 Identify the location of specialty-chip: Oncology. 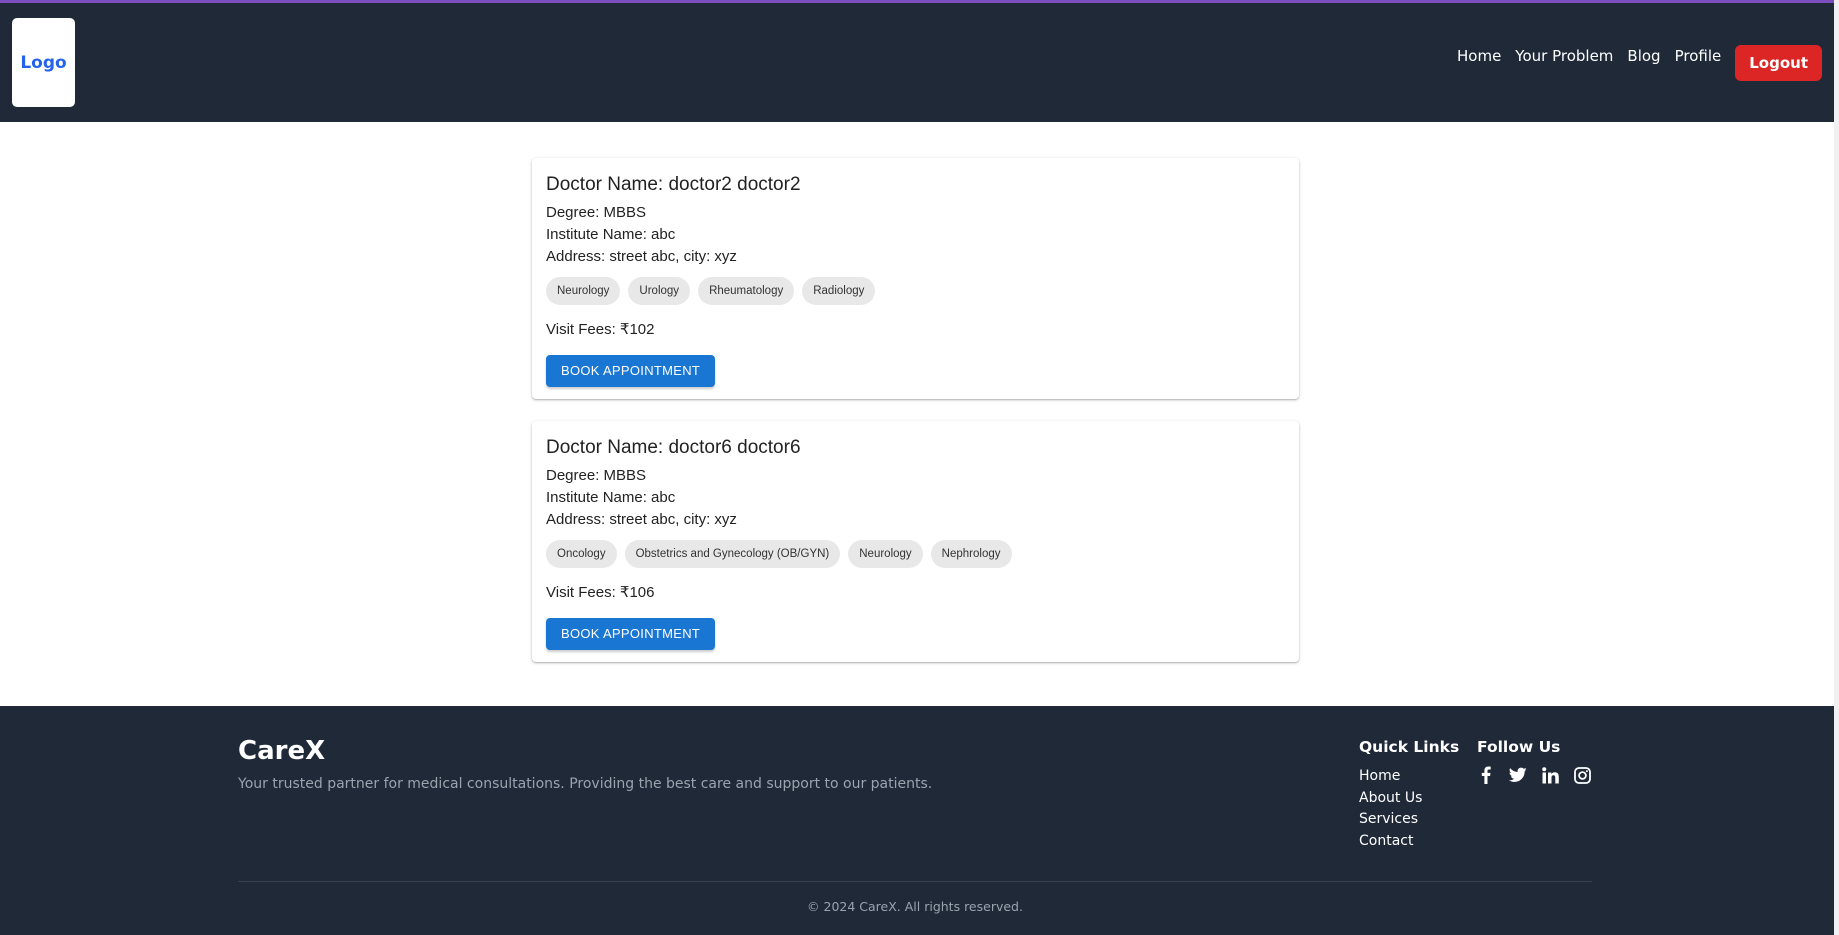
(581, 553).